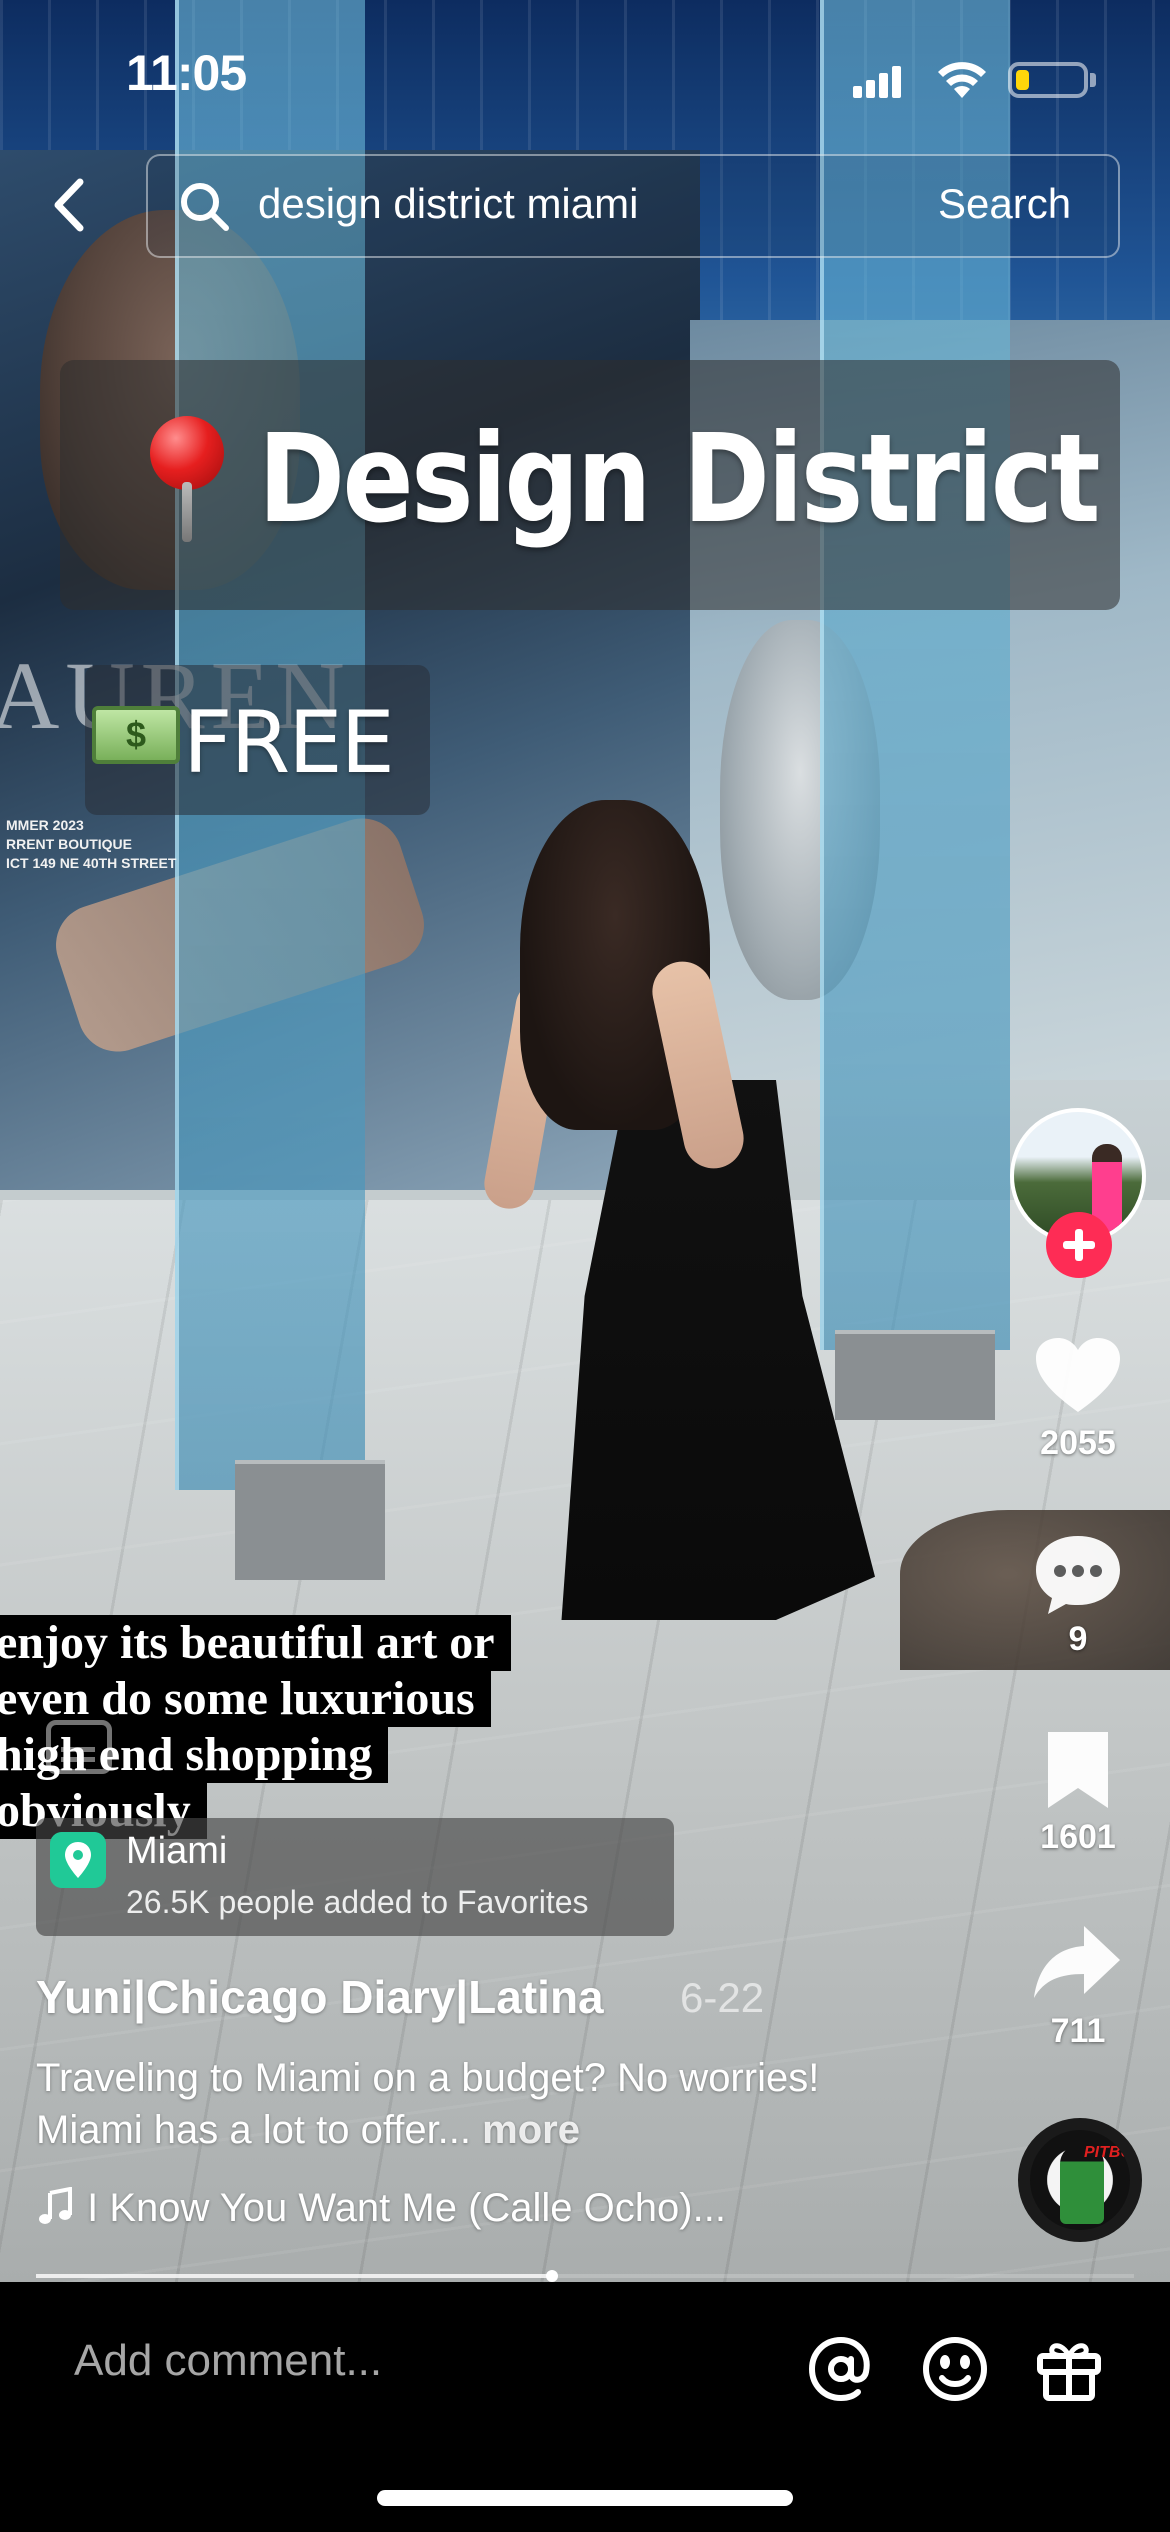 The width and height of the screenshot is (1170, 2532). What do you see at coordinates (245, 1699) in the screenshot?
I see `caption-line: even do some luxurious` at bounding box center [245, 1699].